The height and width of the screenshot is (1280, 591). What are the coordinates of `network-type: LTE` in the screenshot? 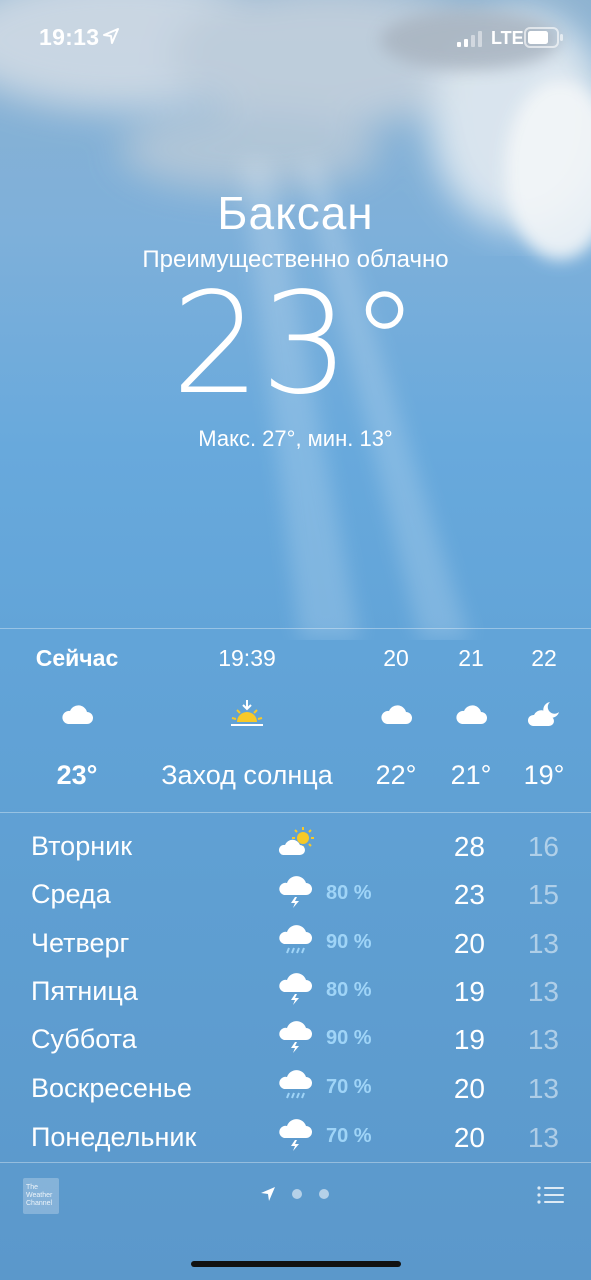 It's located at (507, 38).